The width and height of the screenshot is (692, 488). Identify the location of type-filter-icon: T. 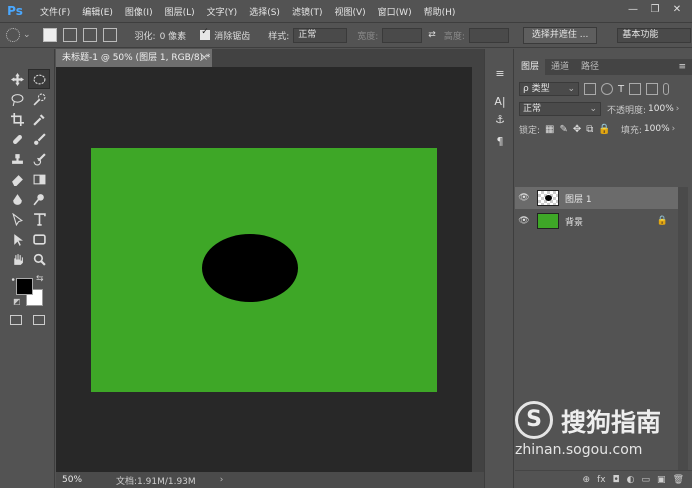
(621, 89).